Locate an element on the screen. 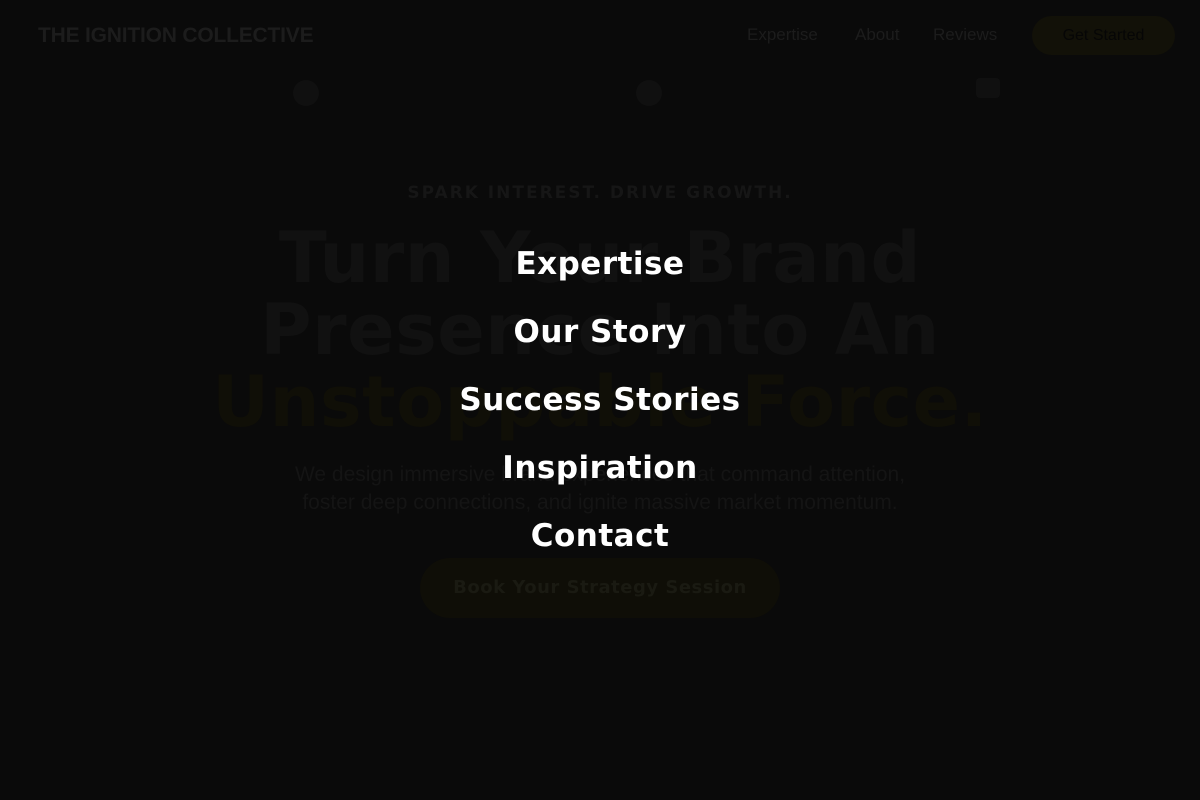 The width and height of the screenshot is (1200, 800). menu-item-success-stories: Success Stories is located at coordinates (600, 400).